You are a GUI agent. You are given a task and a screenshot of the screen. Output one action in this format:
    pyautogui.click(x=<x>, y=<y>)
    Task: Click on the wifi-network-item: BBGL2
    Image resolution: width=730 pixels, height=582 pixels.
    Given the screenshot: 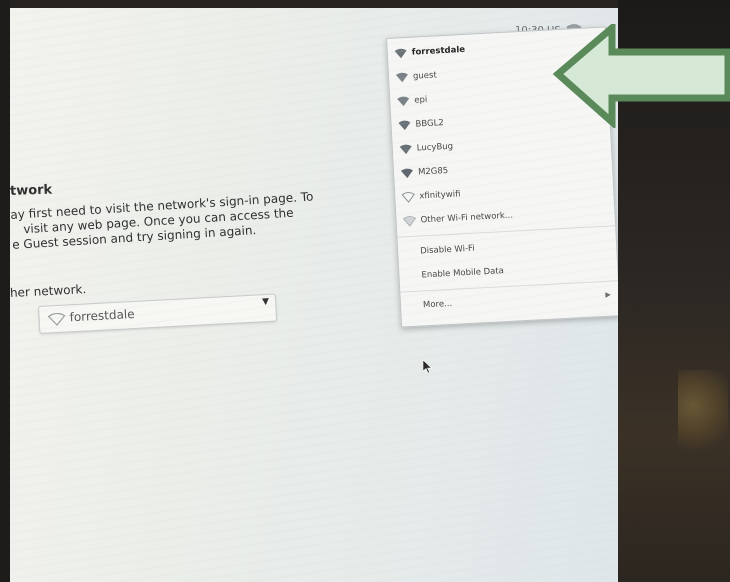 What is the action you would take?
    pyautogui.click(x=420, y=124)
    